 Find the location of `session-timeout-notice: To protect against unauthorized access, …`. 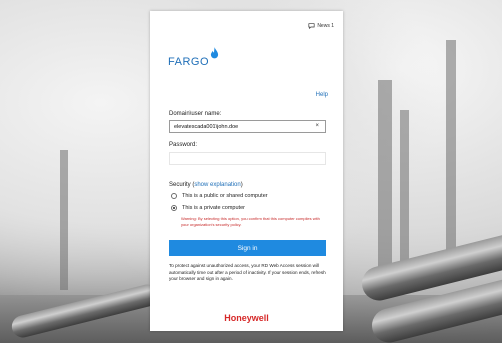

session-timeout-notice: To protect against unauthorized access, … is located at coordinates (247, 272).